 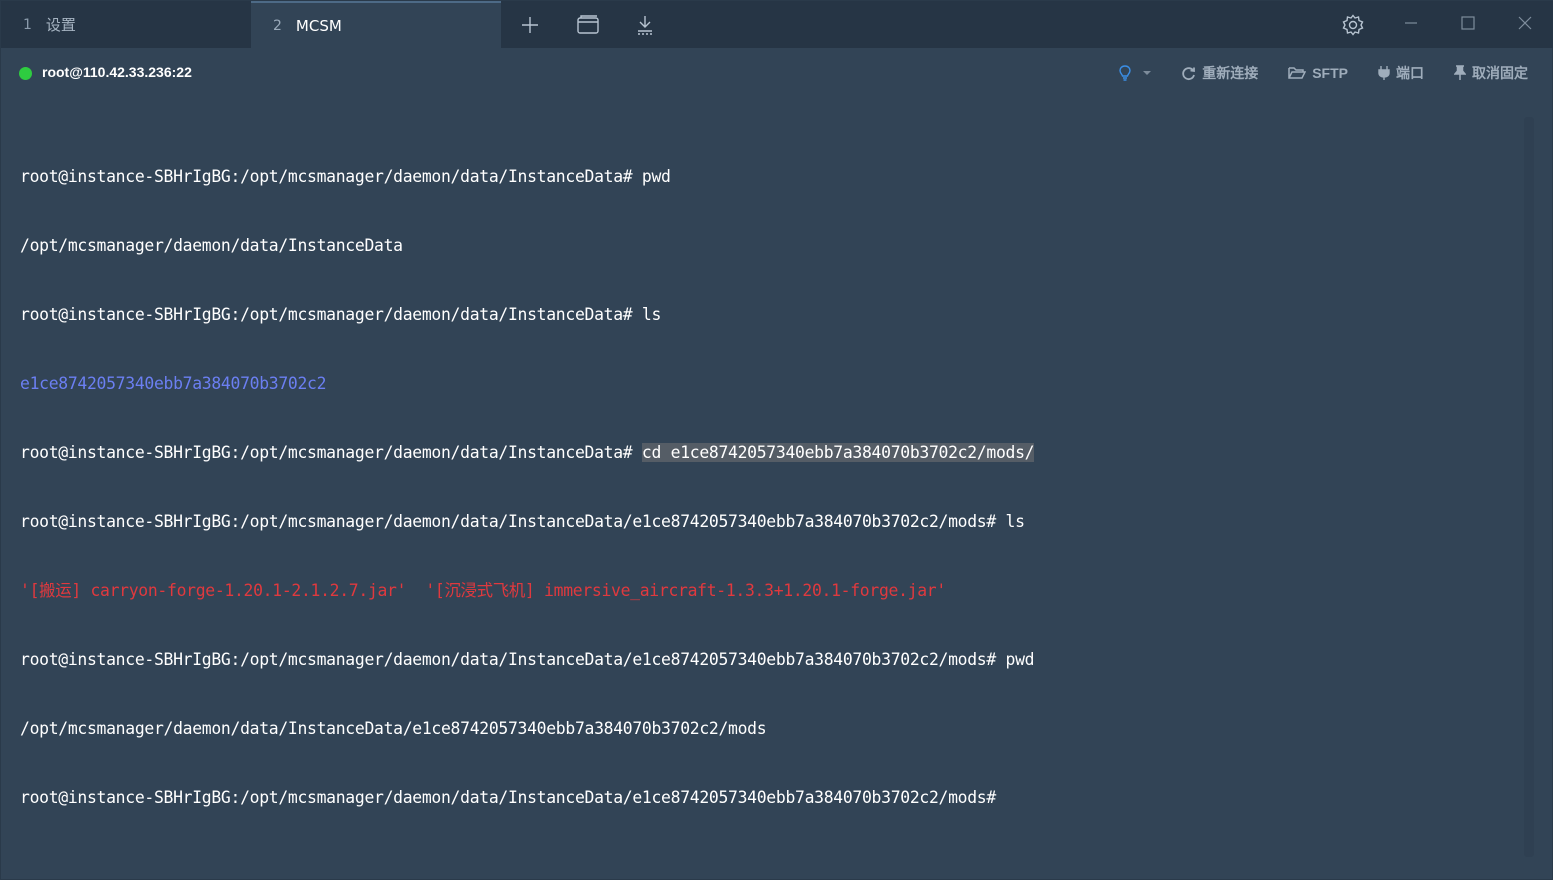 What do you see at coordinates (645, 25) in the screenshot?
I see `download-icon` at bounding box center [645, 25].